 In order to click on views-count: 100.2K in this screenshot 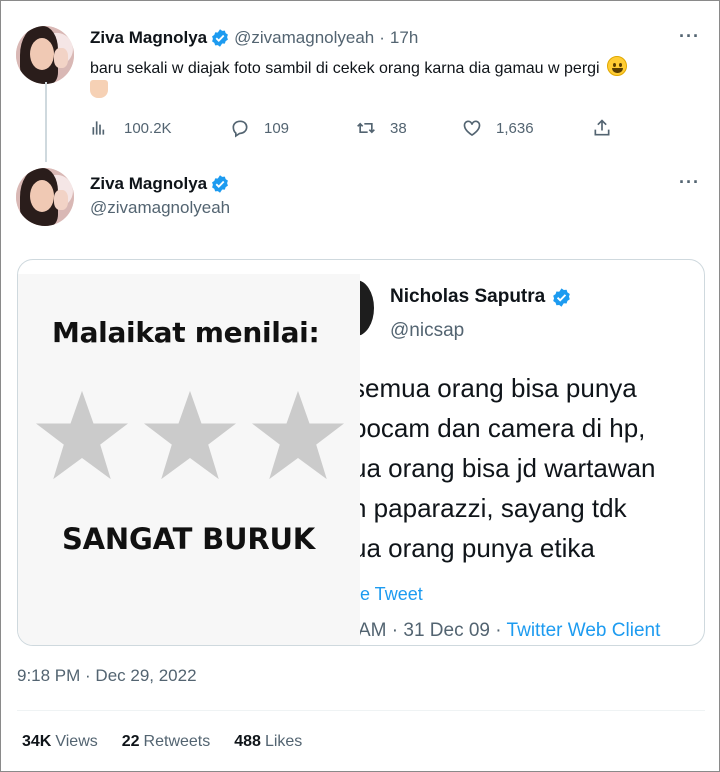, I will do `click(148, 128)`.